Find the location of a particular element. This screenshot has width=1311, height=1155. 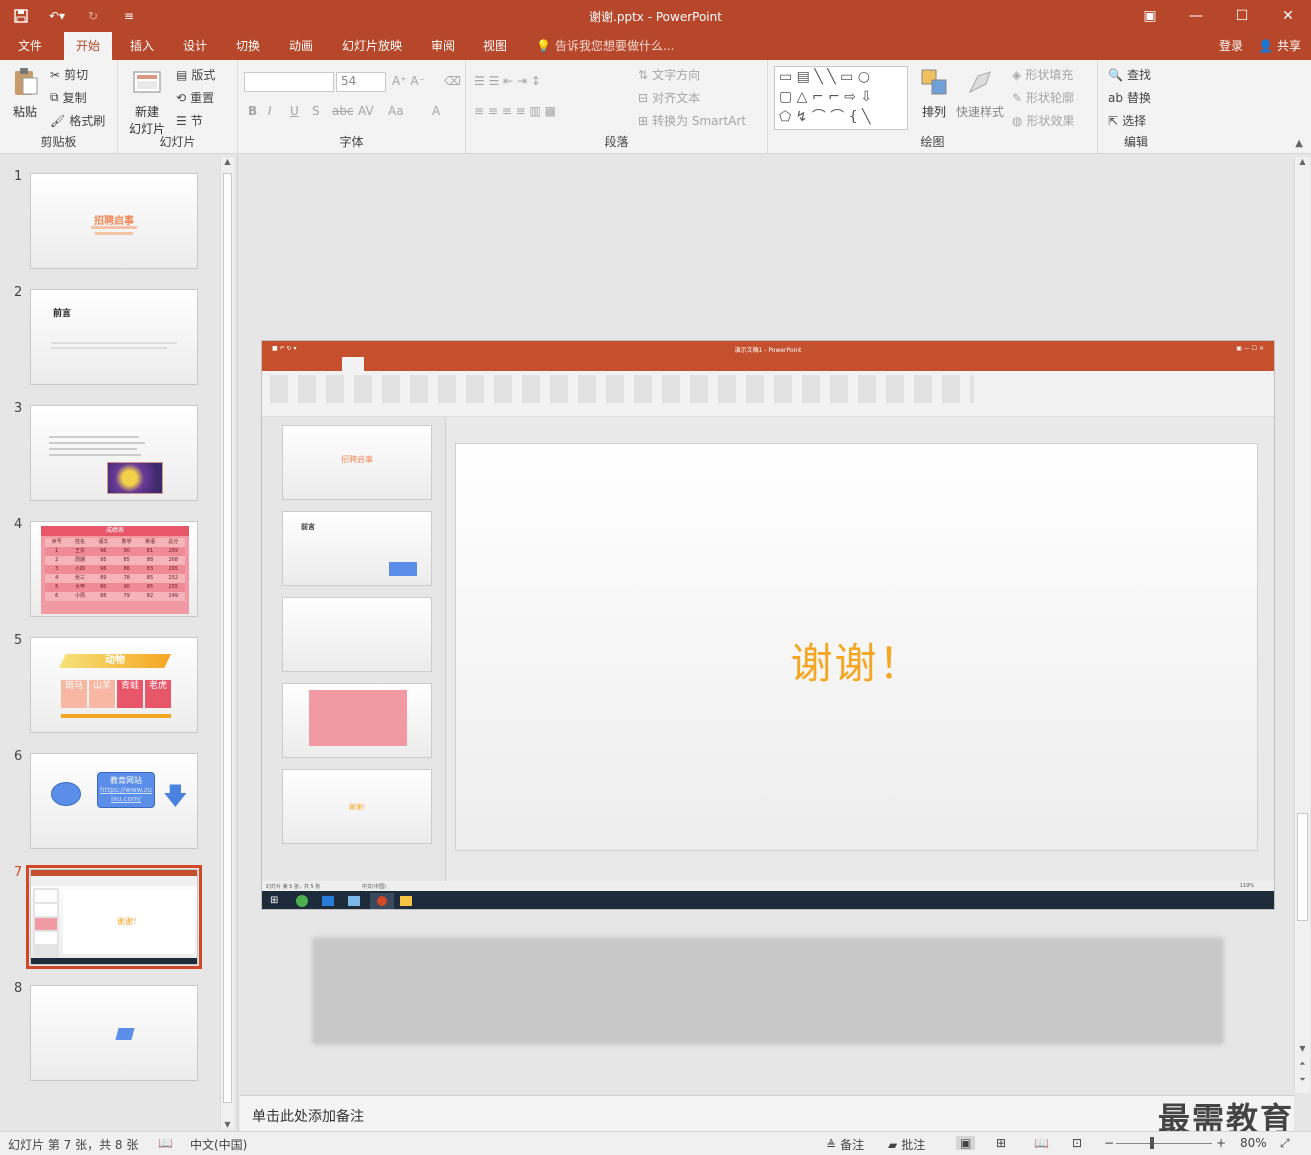

shape-fill-button: ◈ 形状填充 is located at coordinates (1042, 74).